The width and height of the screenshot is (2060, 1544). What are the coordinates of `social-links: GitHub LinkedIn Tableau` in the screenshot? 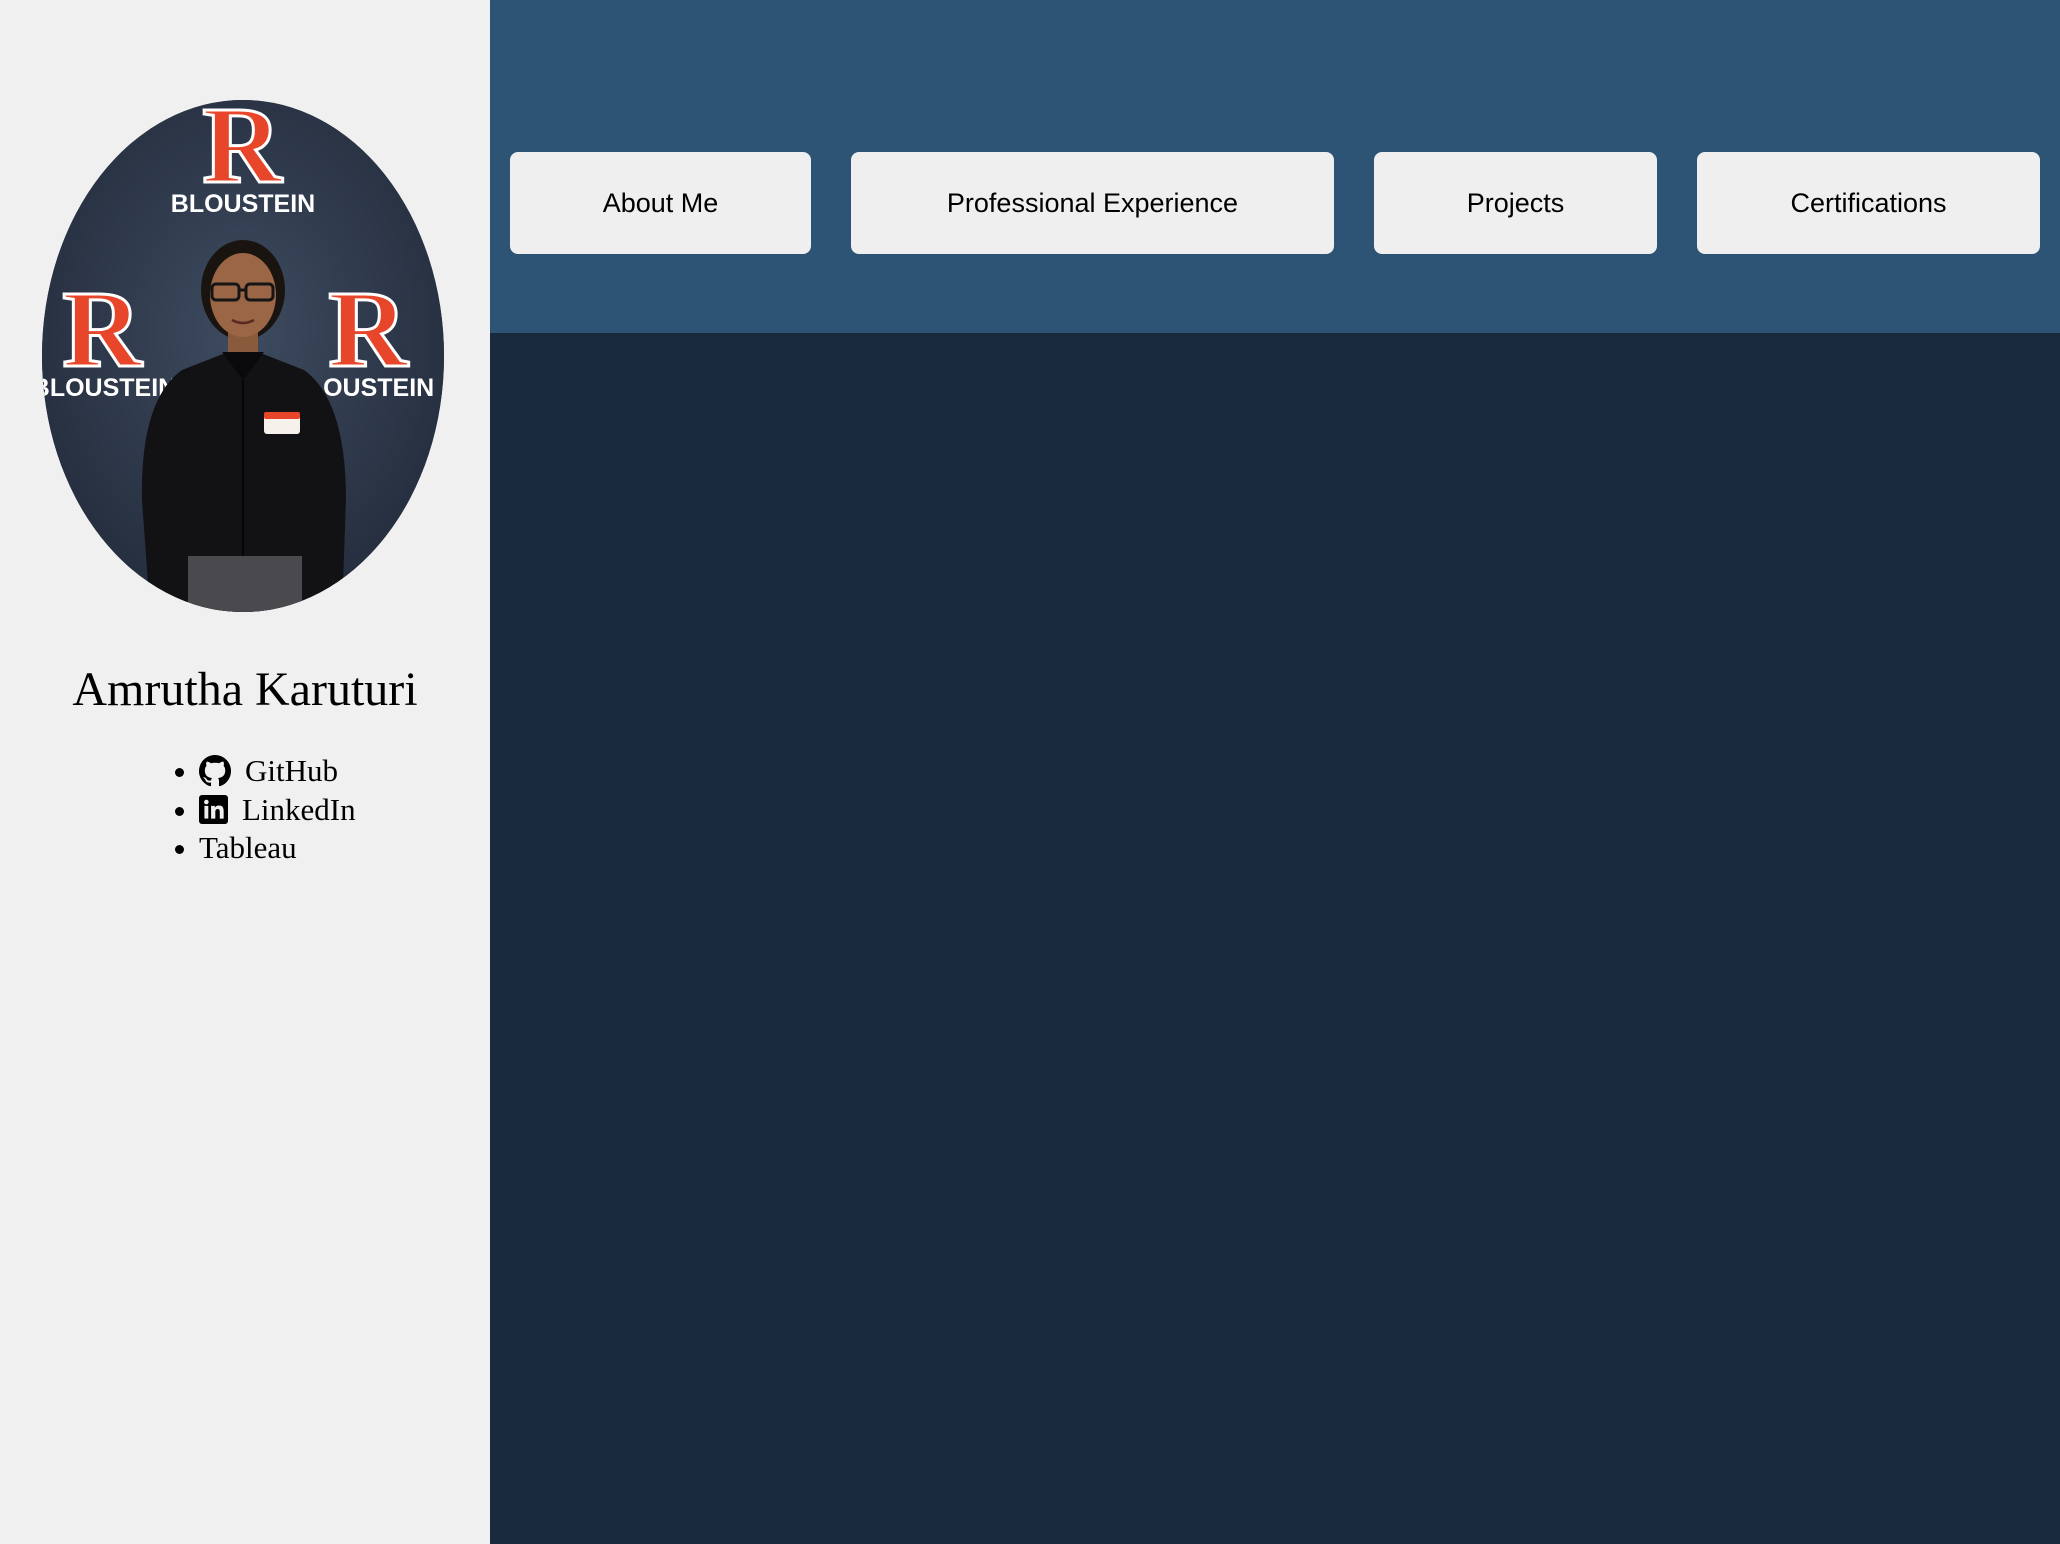 It's located at (265, 810).